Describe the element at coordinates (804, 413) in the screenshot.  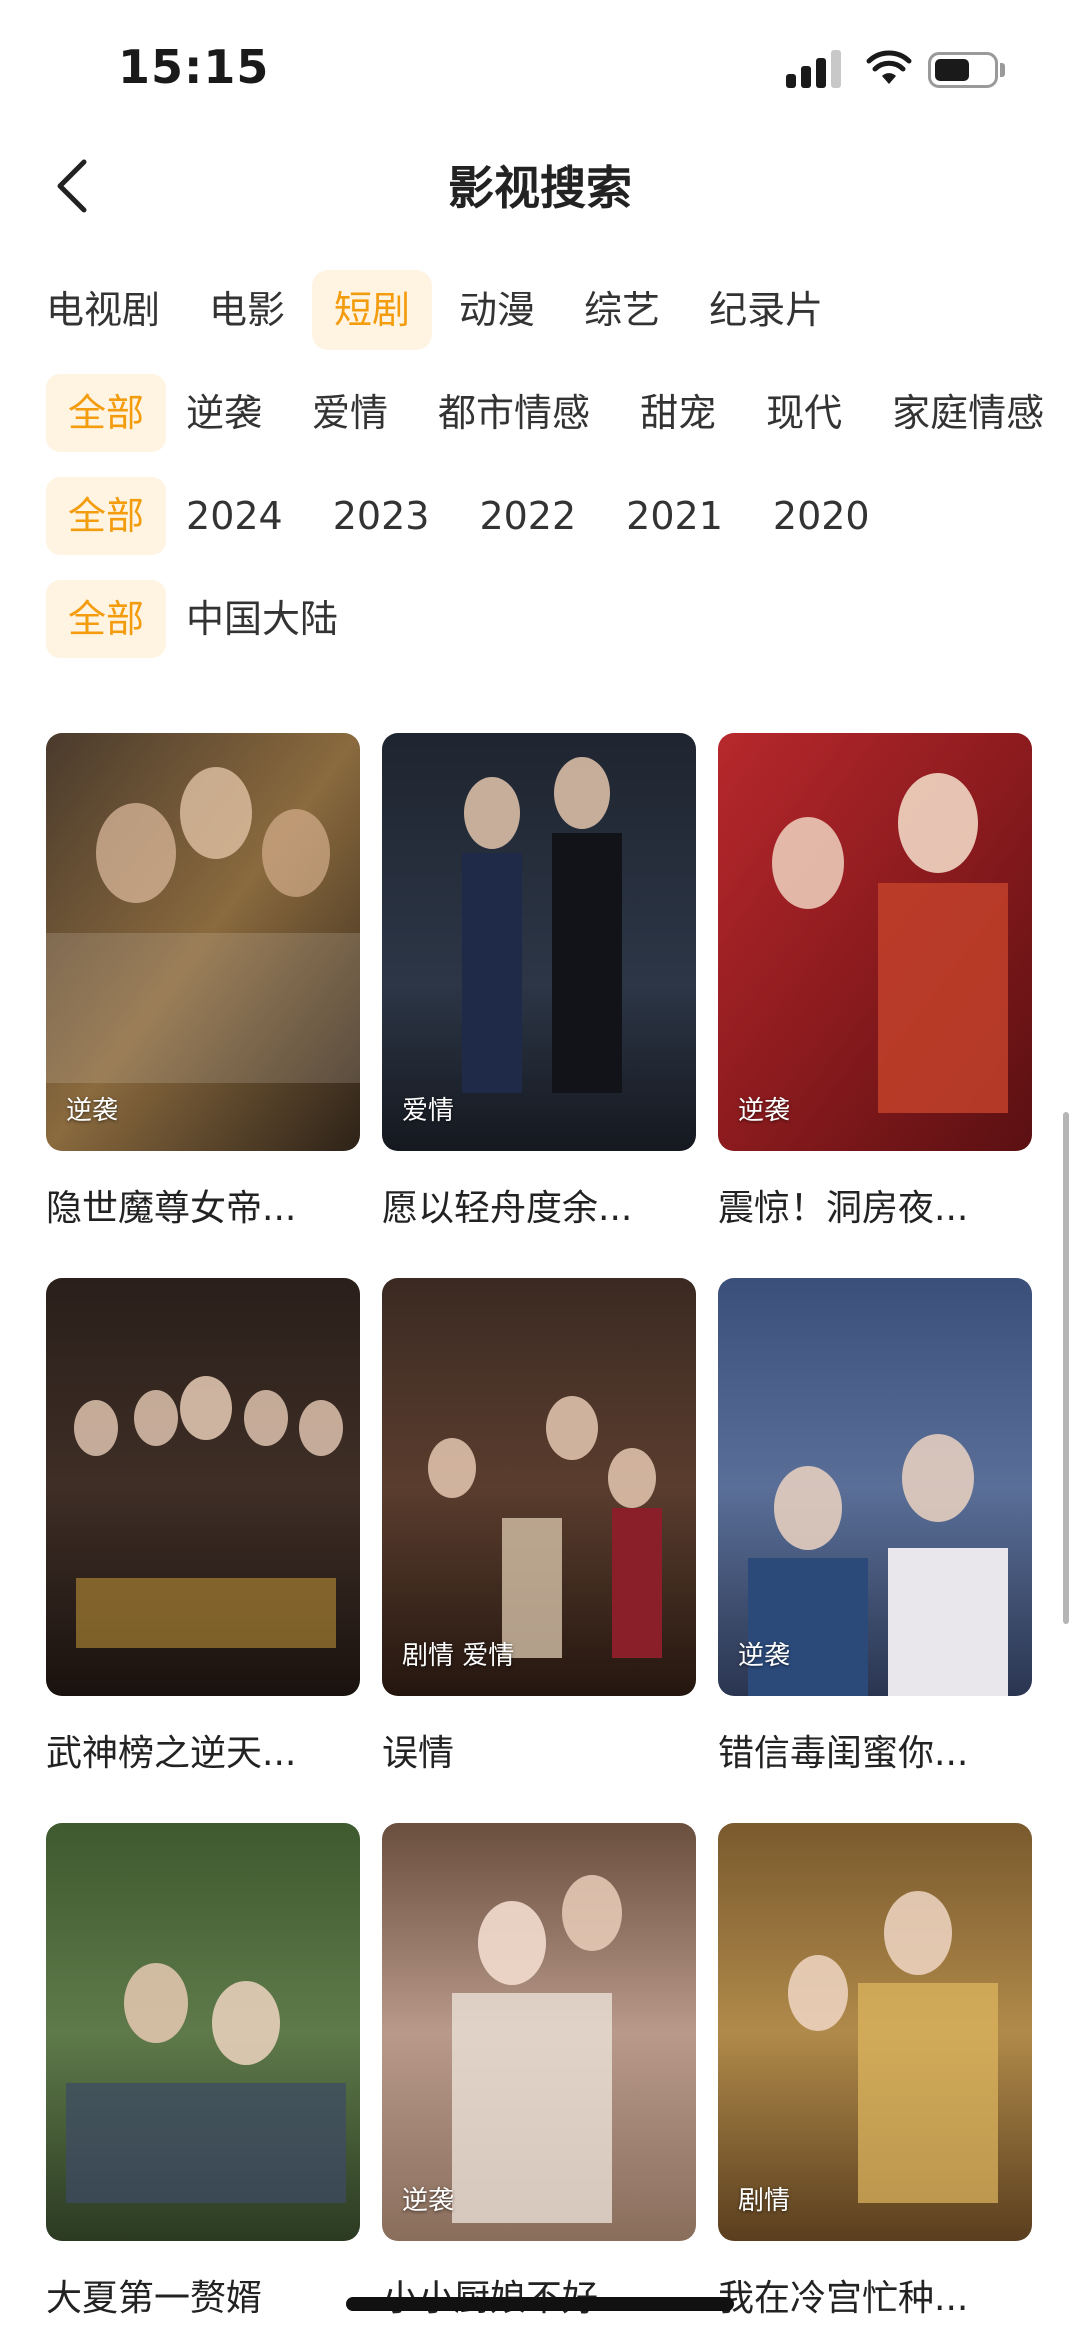
I see `genre-chip: 现代` at that location.